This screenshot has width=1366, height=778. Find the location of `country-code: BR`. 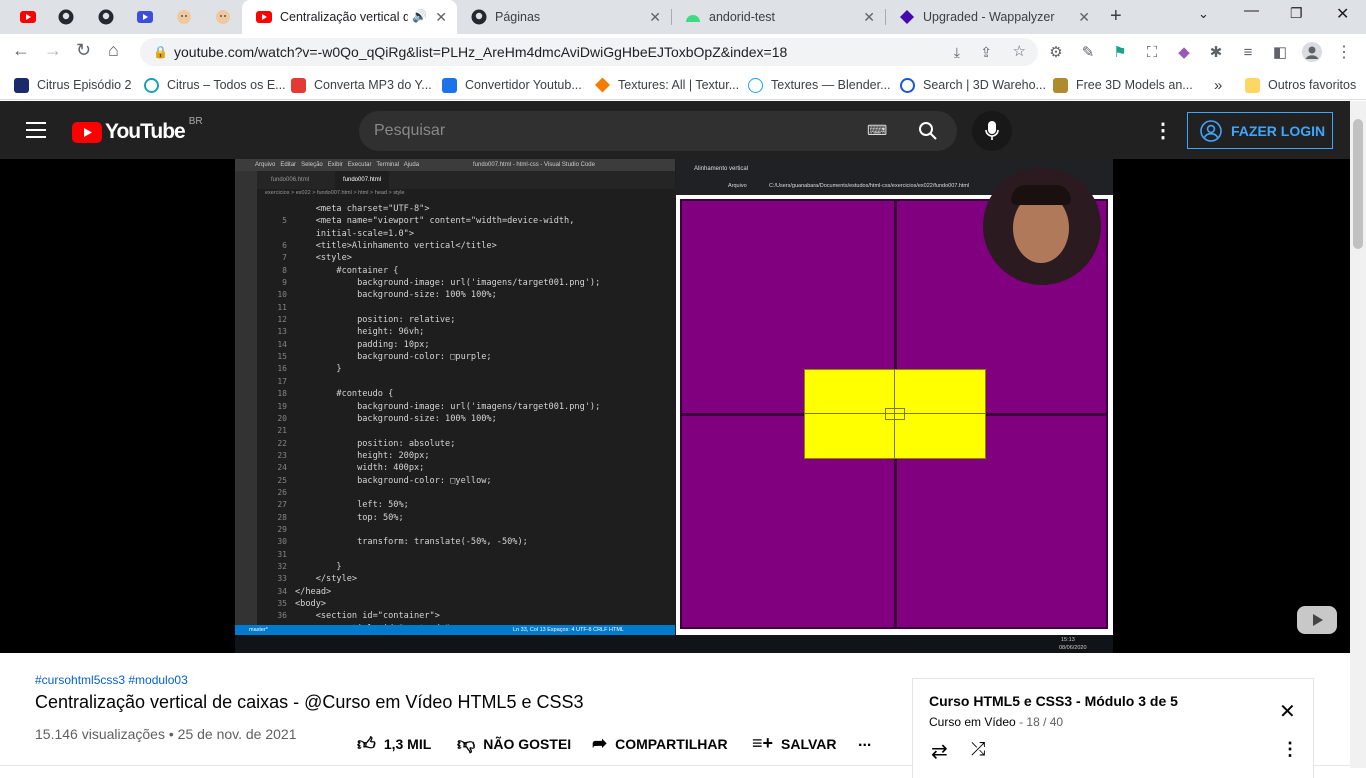

country-code: BR is located at coordinates (195, 121).